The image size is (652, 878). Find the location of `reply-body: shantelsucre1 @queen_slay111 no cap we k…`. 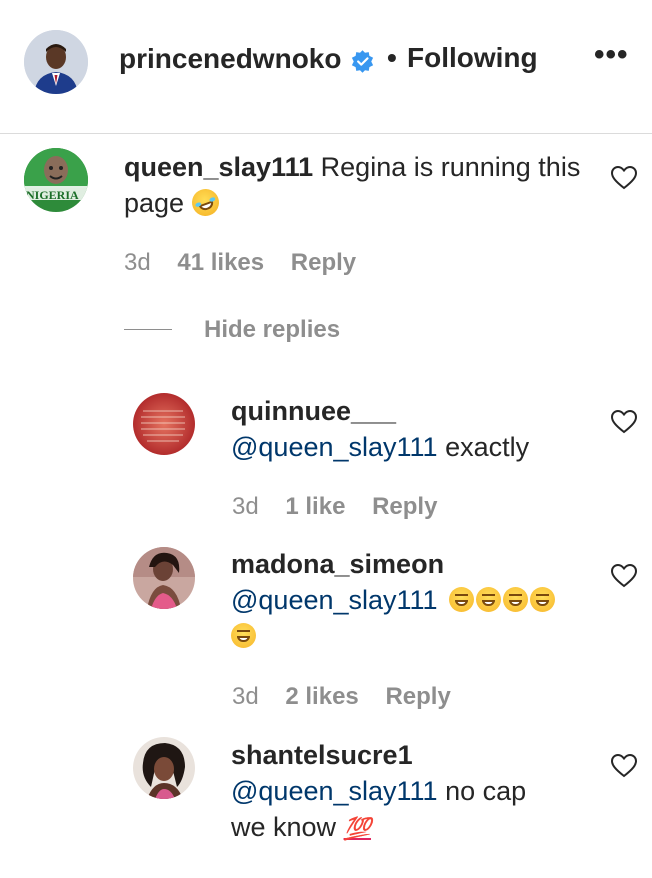

reply-body: shantelsucre1 @queen_slay111 no cap we k… is located at coordinates (416, 792).